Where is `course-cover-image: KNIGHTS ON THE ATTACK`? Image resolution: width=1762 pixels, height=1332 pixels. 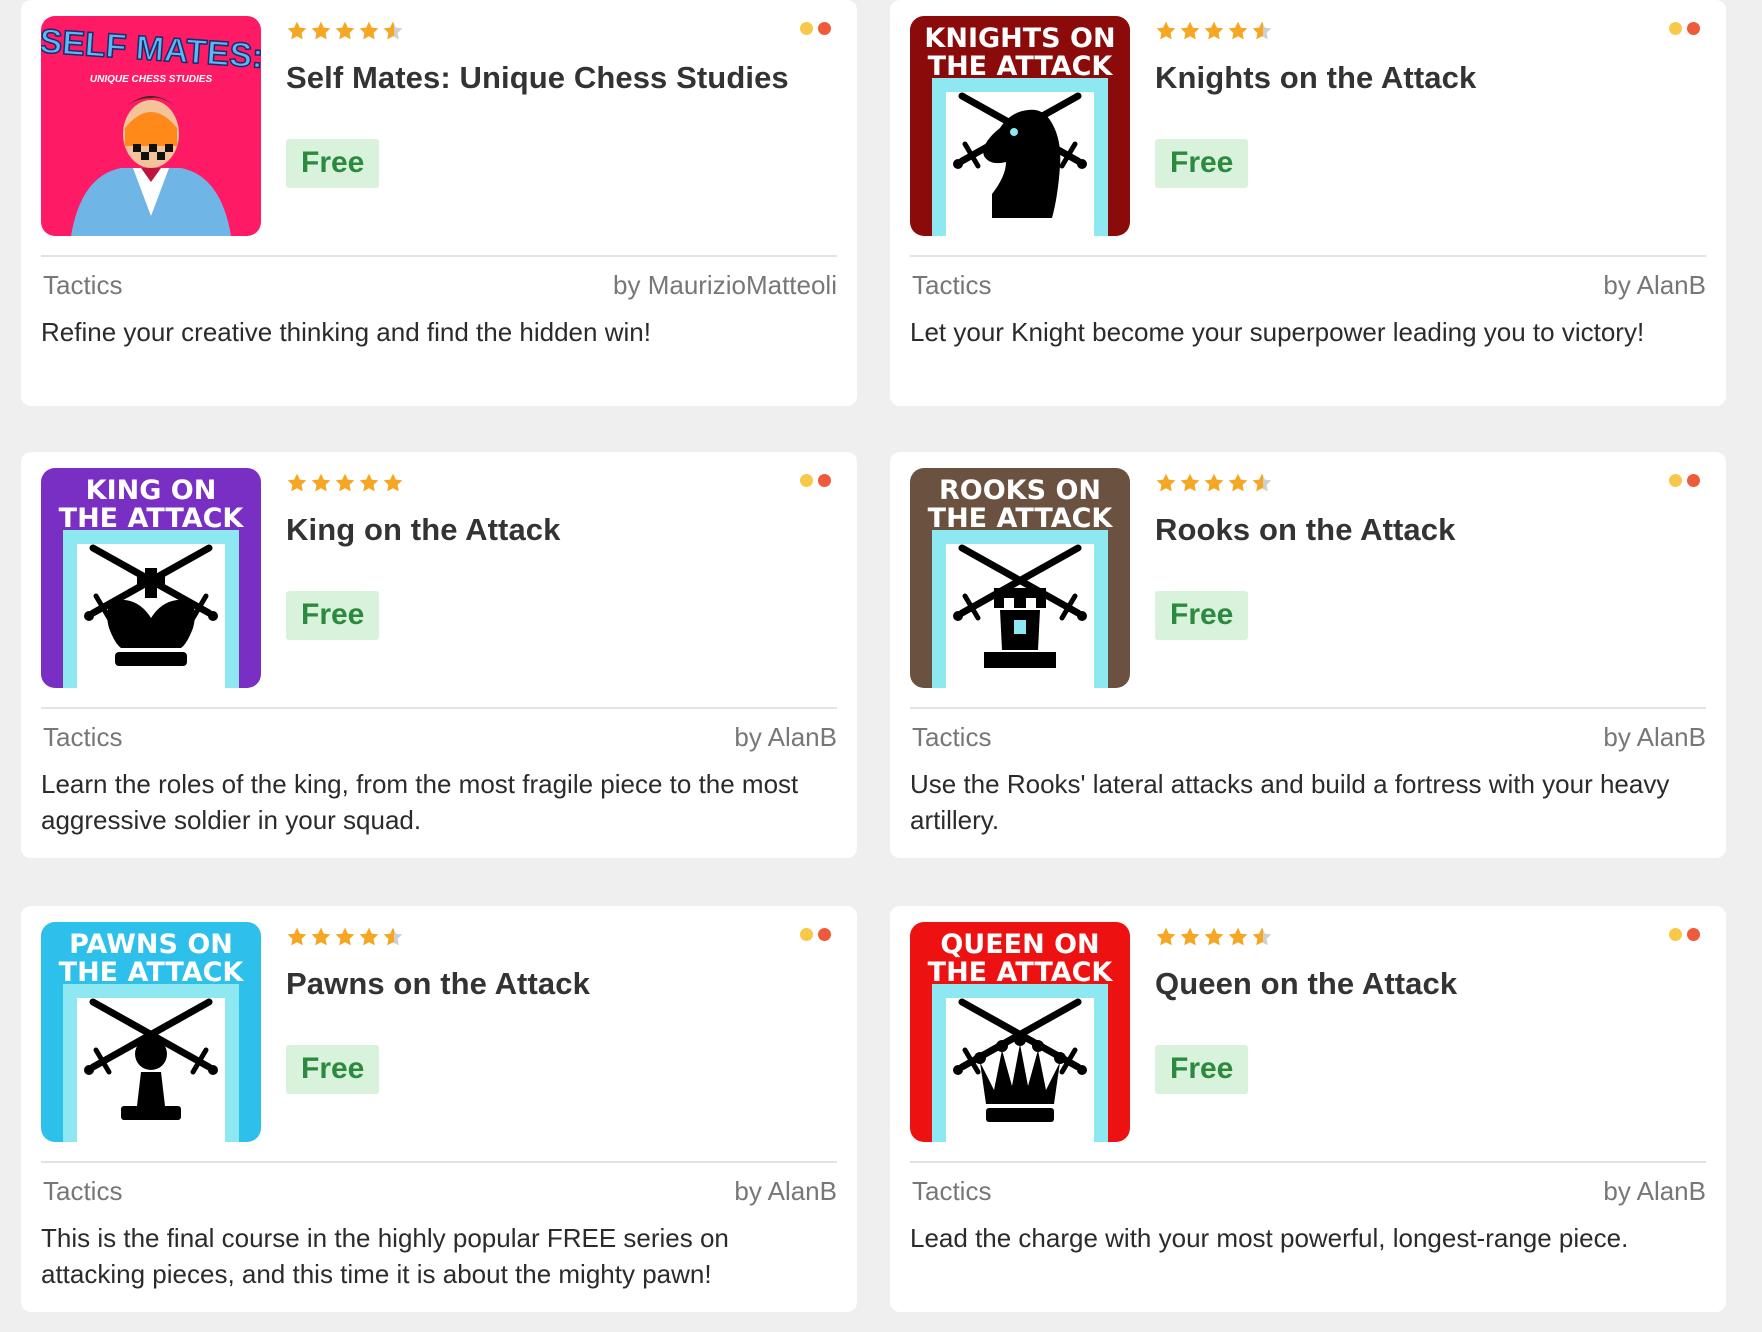
course-cover-image: KNIGHTS ON THE ATTACK is located at coordinates (1020, 126).